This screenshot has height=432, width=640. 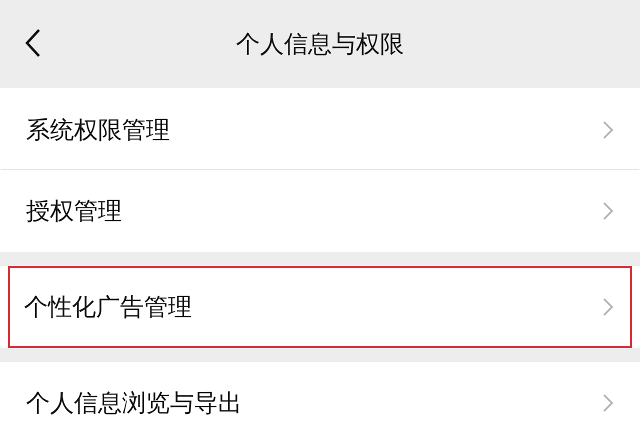 I want to click on page-title: 个人信息与权限, so click(x=320, y=44).